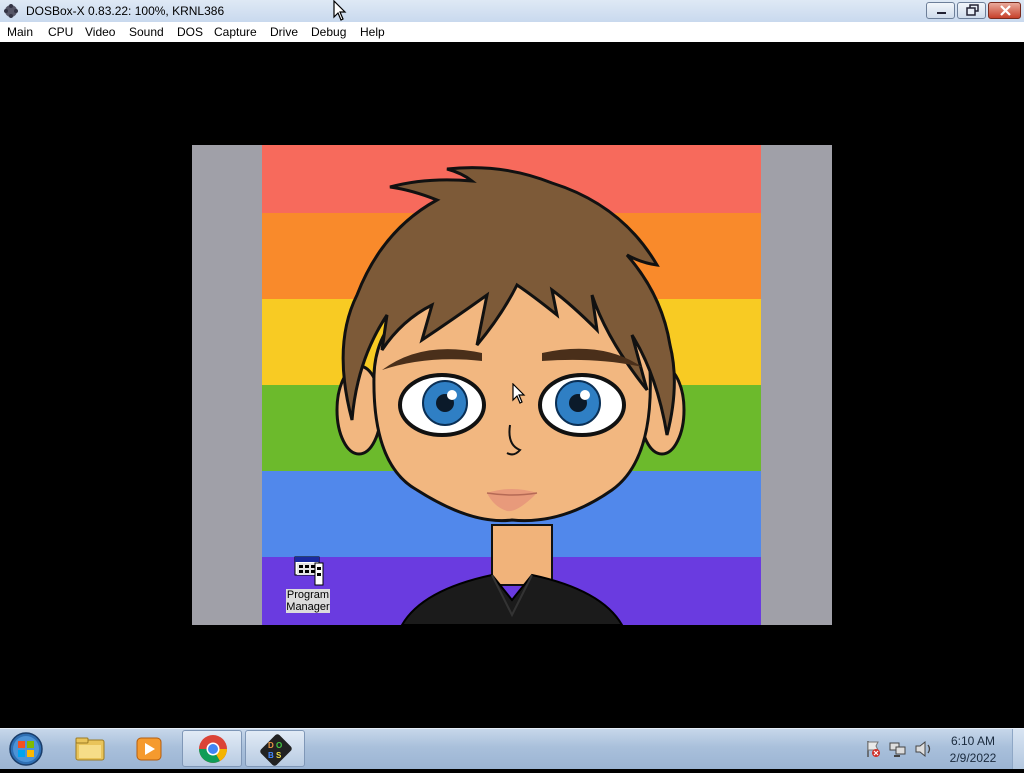 The height and width of the screenshot is (773, 1024). Describe the element at coordinates (1018, 749) in the screenshot. I see `show-desktop-button` at that location.